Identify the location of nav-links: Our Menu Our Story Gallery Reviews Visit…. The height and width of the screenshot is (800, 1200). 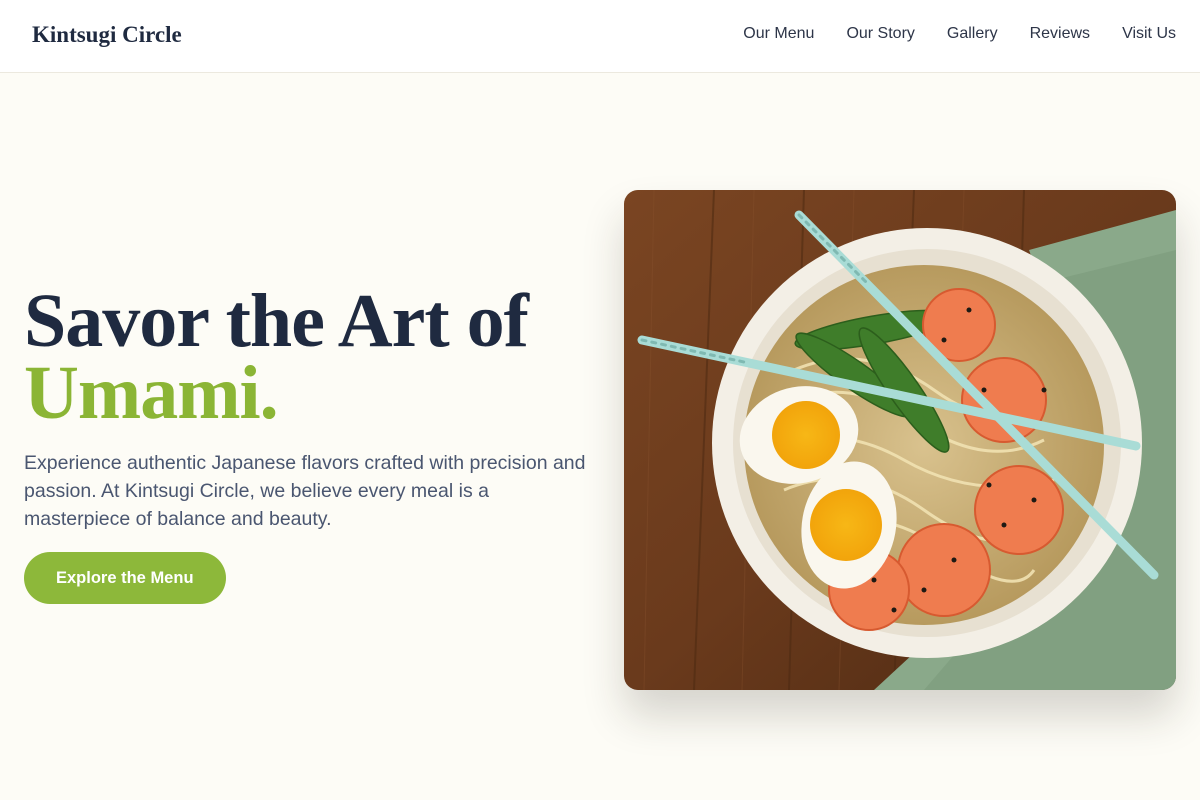
(943, 34).